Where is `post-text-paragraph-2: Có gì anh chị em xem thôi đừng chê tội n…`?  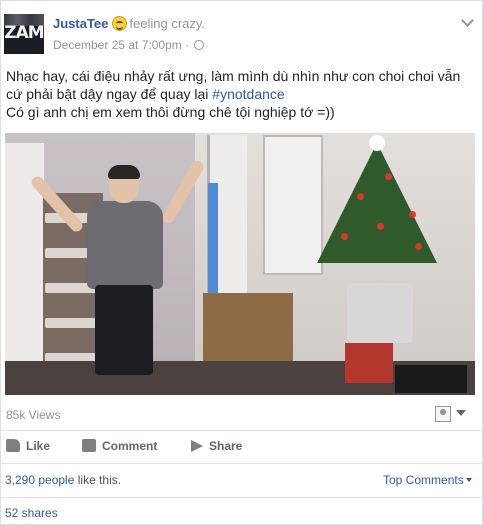
post-text-paragraph-2: Có gì anh chị em xem thôi đừng chê tội n… is located at coordinates (170, 112).